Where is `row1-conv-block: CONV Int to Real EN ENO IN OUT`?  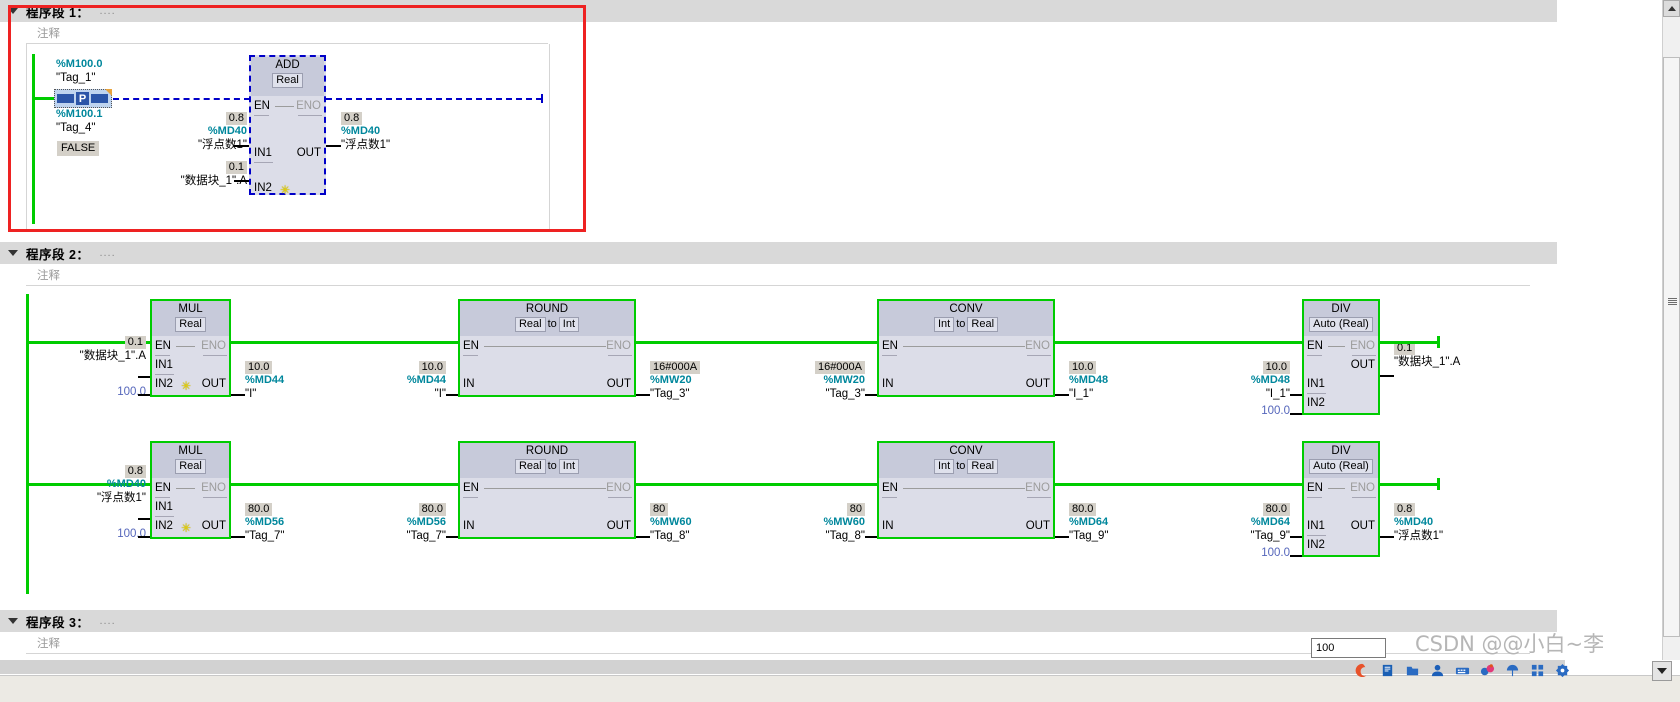
row1-conv-block: CONV Int to Real EN ENO IN OUT is located at coordinates (966, 348).